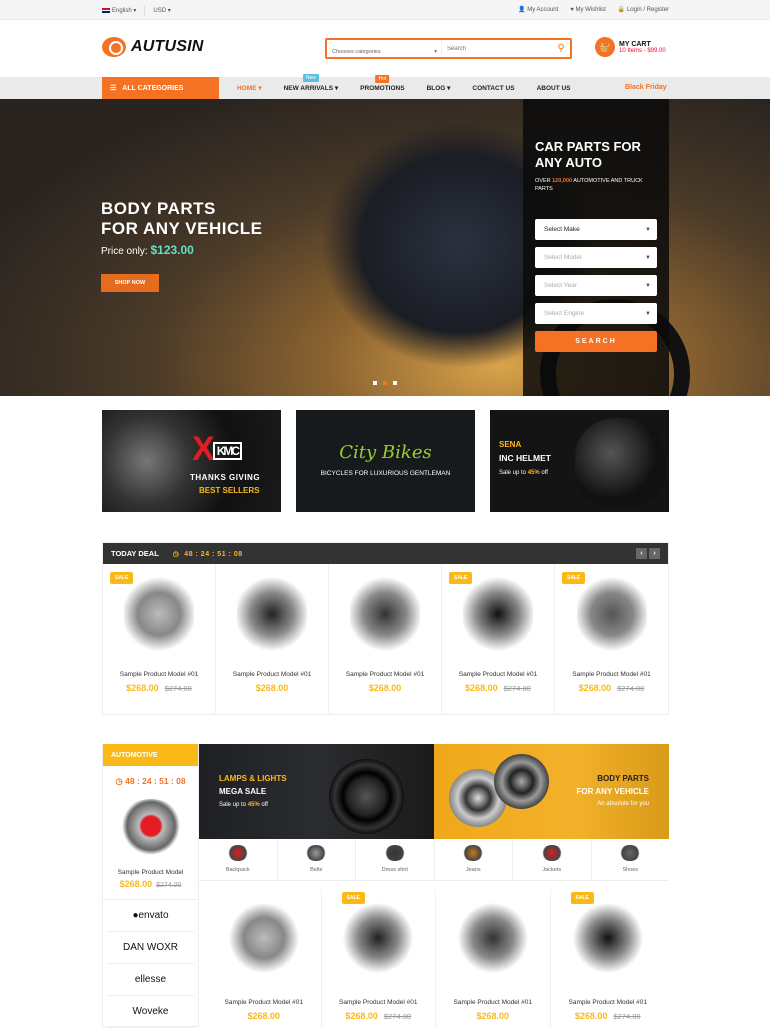 The width and height of the screenshot is (770, 1028). I want to click on caret-down-icon: ▼, so click(648, 313).